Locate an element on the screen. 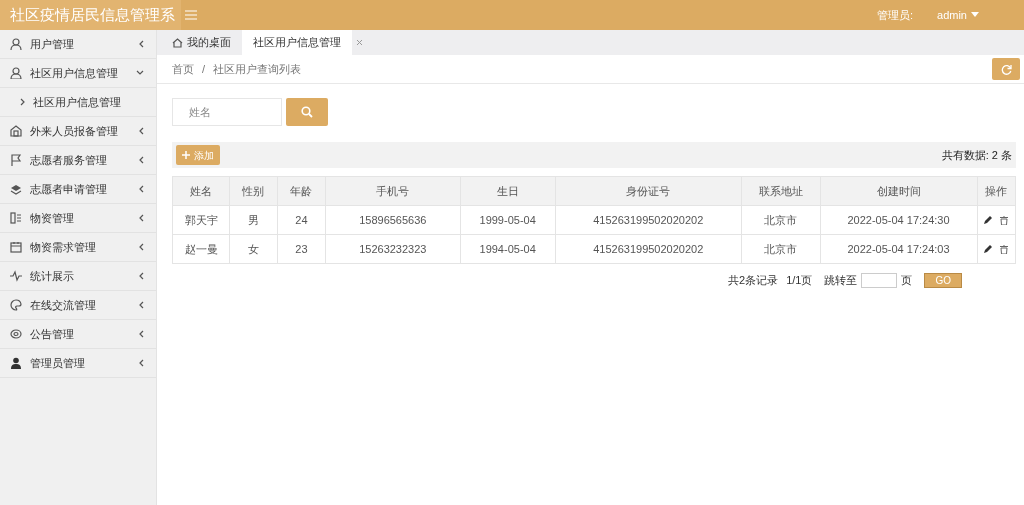  column-header: 生日 is located at coordinates (508, 191).